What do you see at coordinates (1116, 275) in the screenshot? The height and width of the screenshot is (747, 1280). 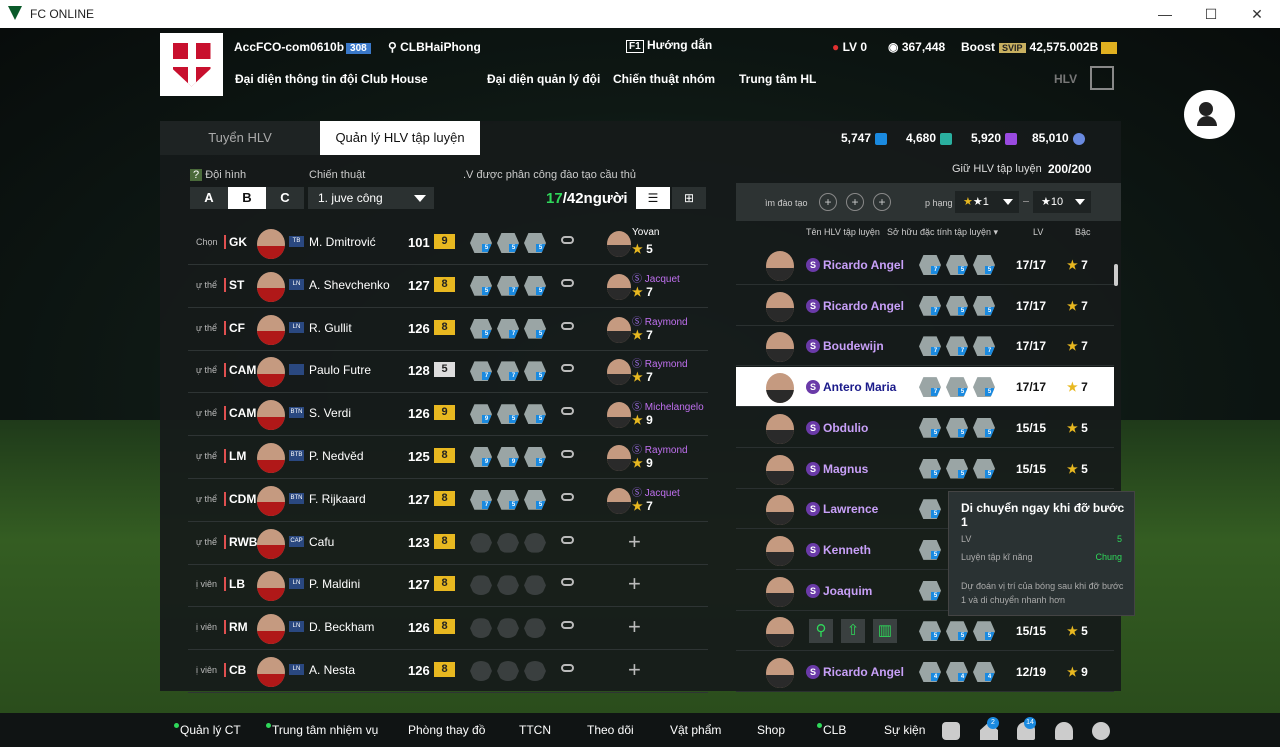 I see `coach-list-scrollbar` at bounding box center [1116, 275].